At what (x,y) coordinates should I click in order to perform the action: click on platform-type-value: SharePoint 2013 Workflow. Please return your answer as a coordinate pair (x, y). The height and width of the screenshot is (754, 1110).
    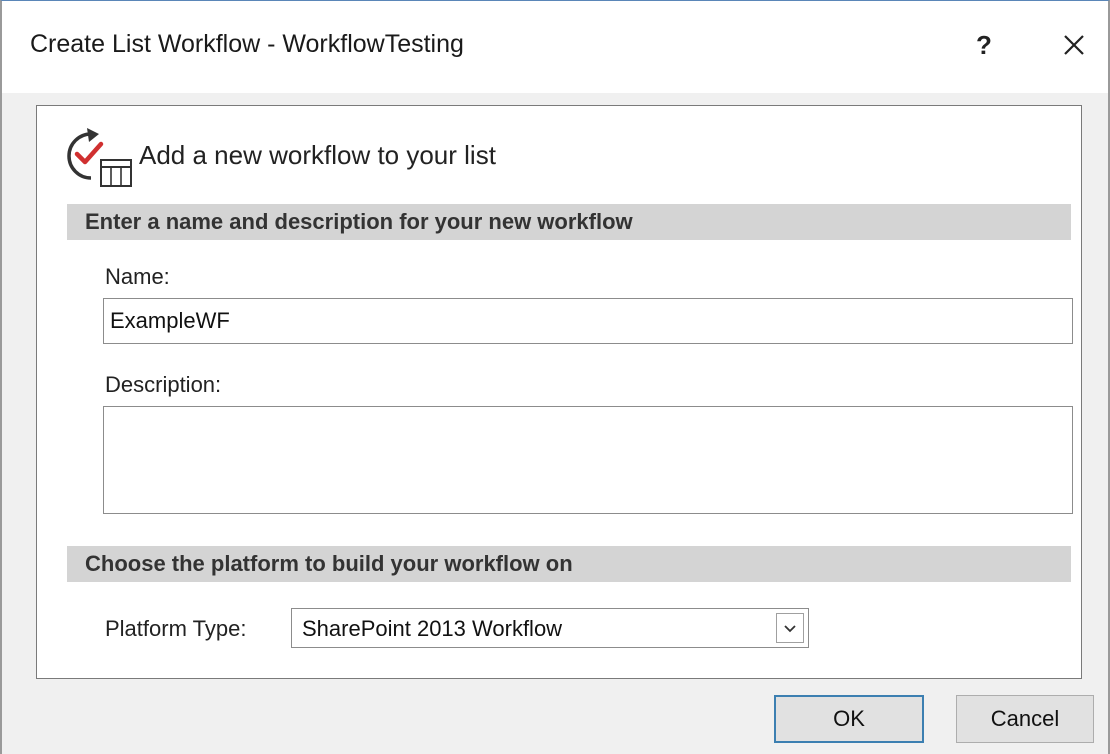
    Looking at the image, I should click on (432, 628).